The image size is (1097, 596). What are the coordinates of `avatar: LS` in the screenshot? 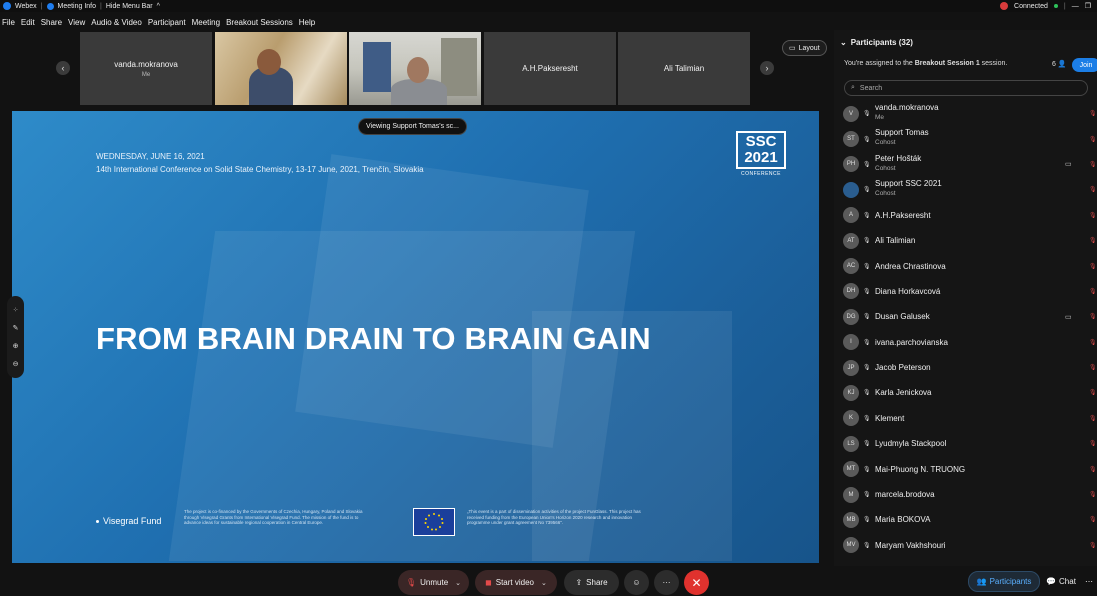 It's located at (851, 443).